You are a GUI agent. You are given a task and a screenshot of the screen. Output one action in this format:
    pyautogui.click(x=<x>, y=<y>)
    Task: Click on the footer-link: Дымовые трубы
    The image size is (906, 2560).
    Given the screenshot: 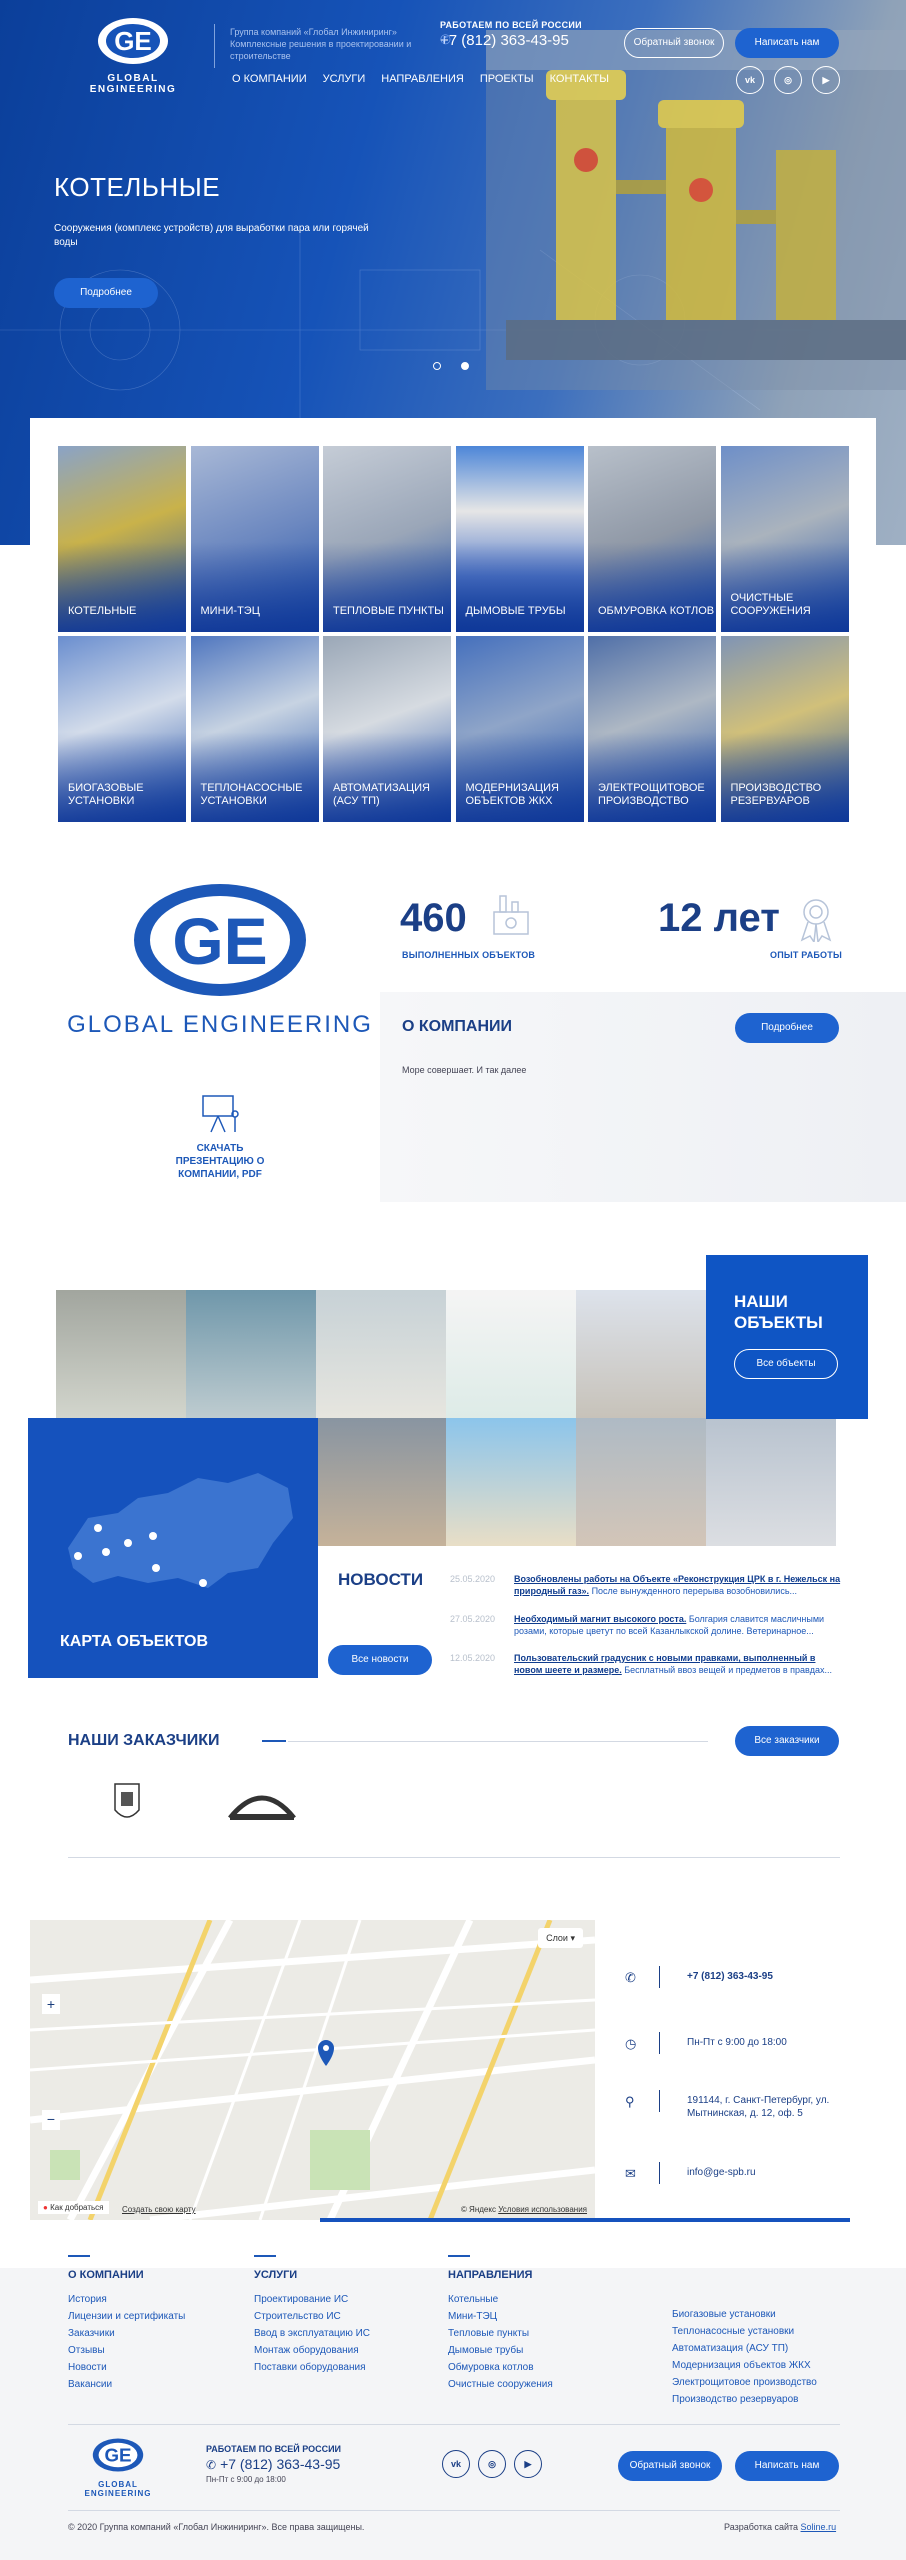 What is the action you would take?
    pyautogui.click(x=500, y=2350)
    